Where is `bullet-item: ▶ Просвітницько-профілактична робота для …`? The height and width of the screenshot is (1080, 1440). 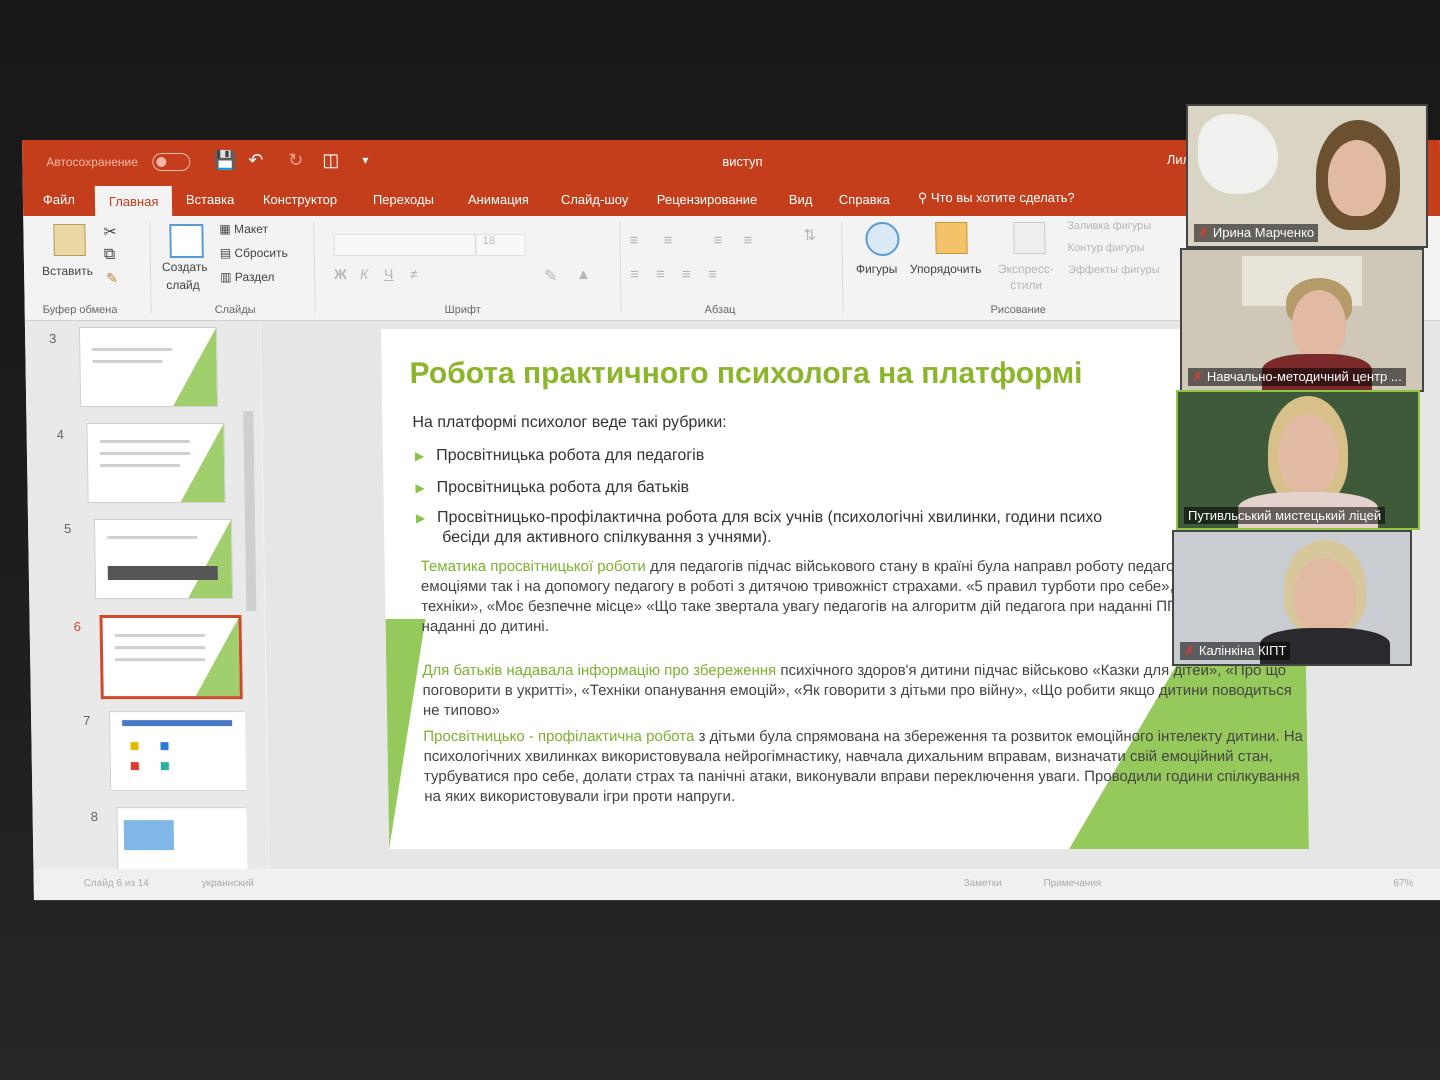 bullet-item: ▶ Просвітницько-профілактична робота для … is located at coordinates (759, 518).